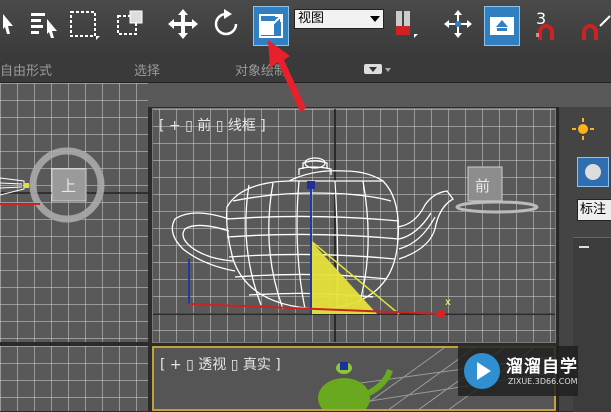  Describe the element at coordinates (26, 69) in the screenshot. I see `ribbon-tab-freeform: 自由形式` at that location.